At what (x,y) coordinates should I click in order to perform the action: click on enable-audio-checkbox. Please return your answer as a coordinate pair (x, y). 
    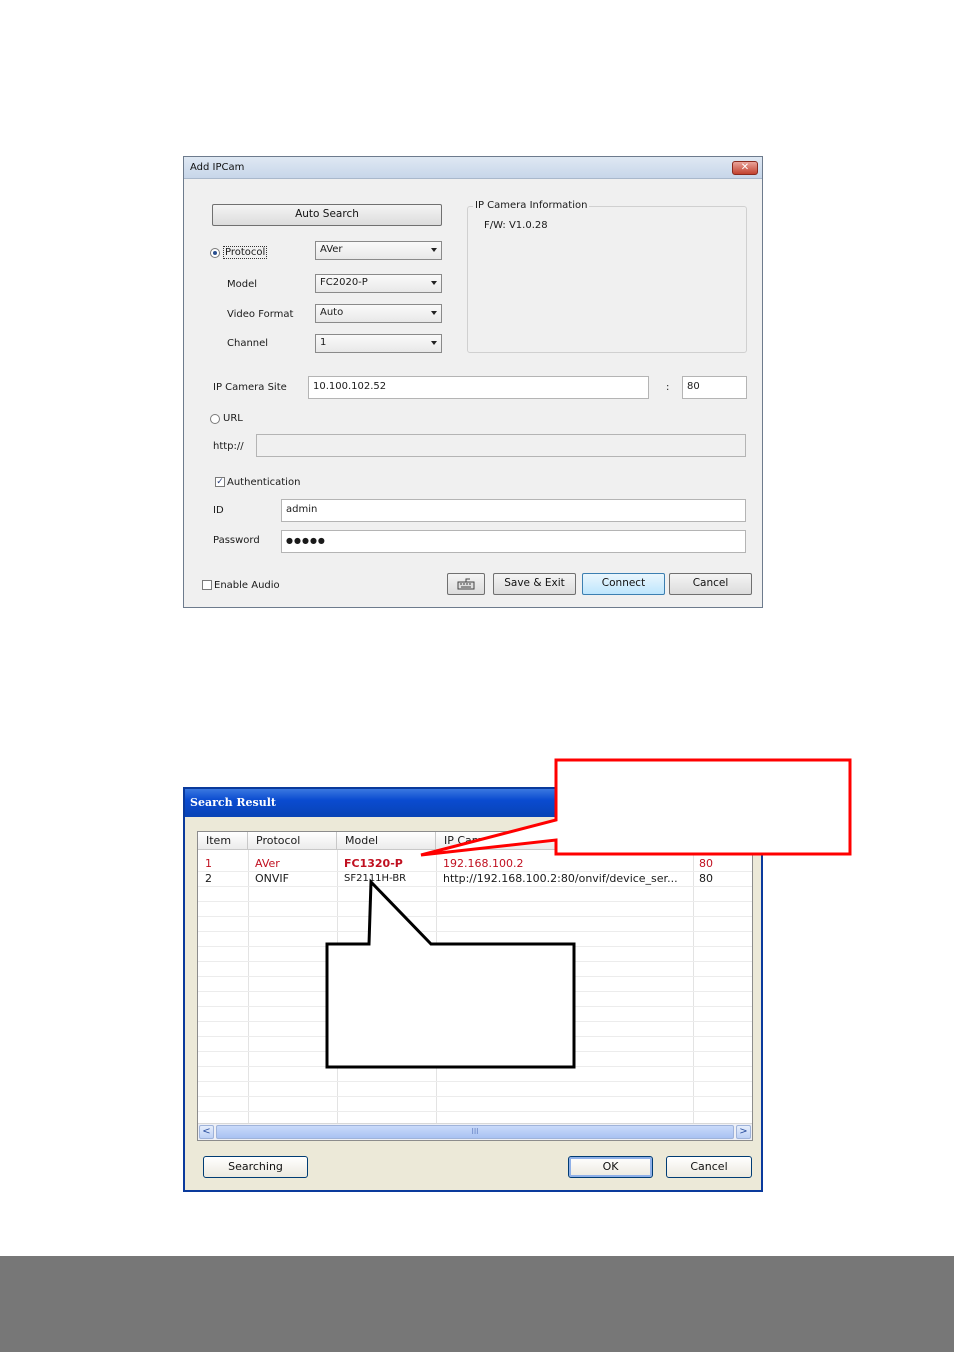
    Looking at the image, I should click on (207, 585).